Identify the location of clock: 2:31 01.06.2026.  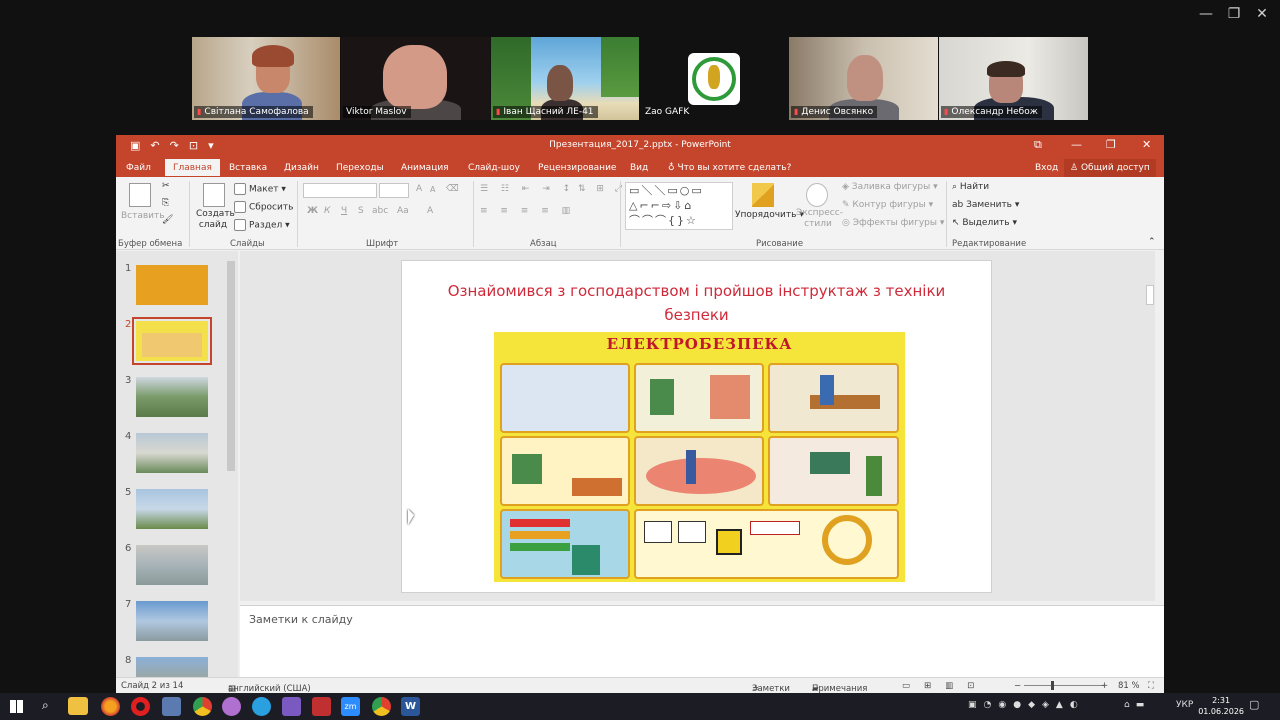
(1221, 706).